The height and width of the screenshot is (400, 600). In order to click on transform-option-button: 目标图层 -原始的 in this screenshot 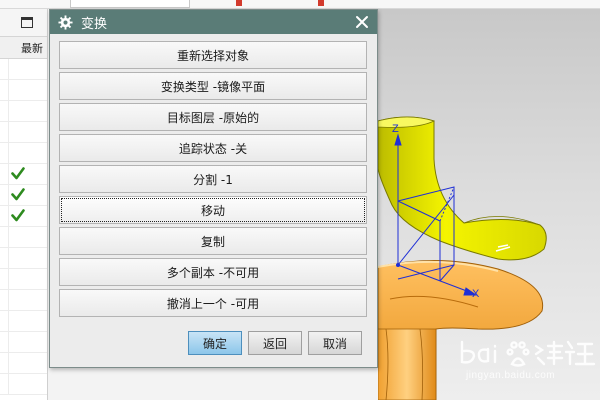, I will do `click(213, 117)`.